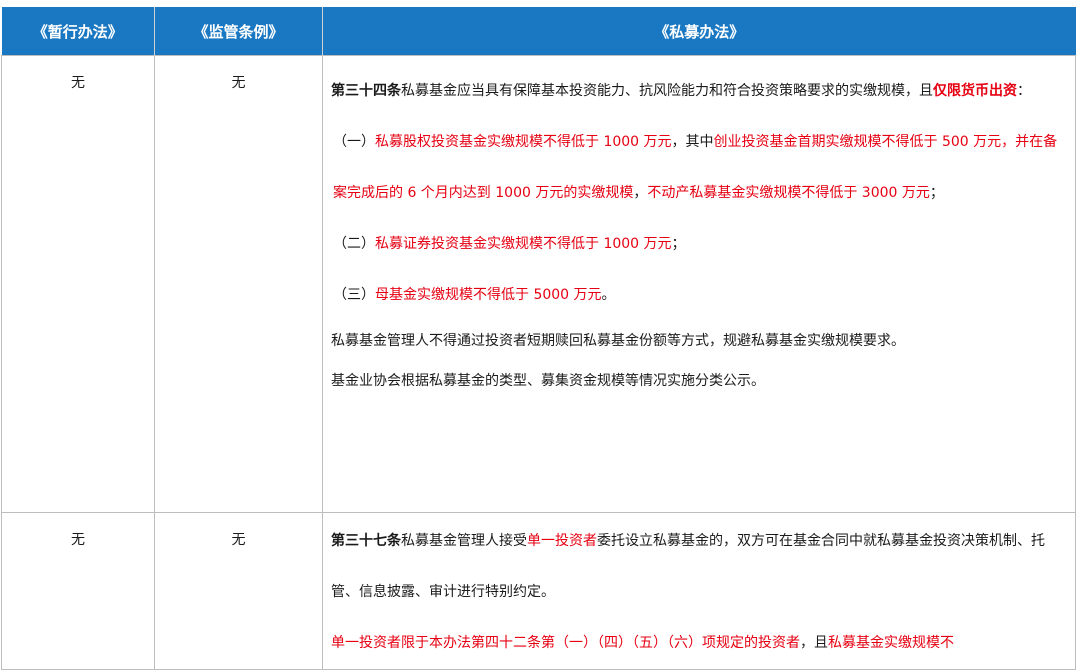  What do you see at coordinates (78, 31) in the screenshot?
I see `header-interim-measures: 《暂行办法》` at bounding box center [78, 31].